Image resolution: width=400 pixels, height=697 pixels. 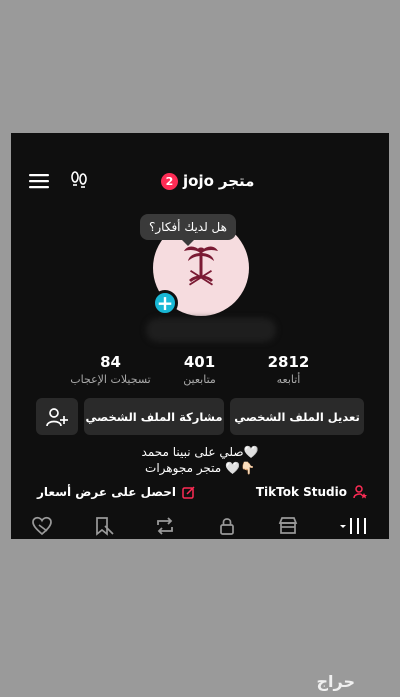 What do you see at coordinates (200, 452) in the screenshot?
I see `bio-line-1: صلي على نبينا محمد🤍` at bounding box center [200, 452].